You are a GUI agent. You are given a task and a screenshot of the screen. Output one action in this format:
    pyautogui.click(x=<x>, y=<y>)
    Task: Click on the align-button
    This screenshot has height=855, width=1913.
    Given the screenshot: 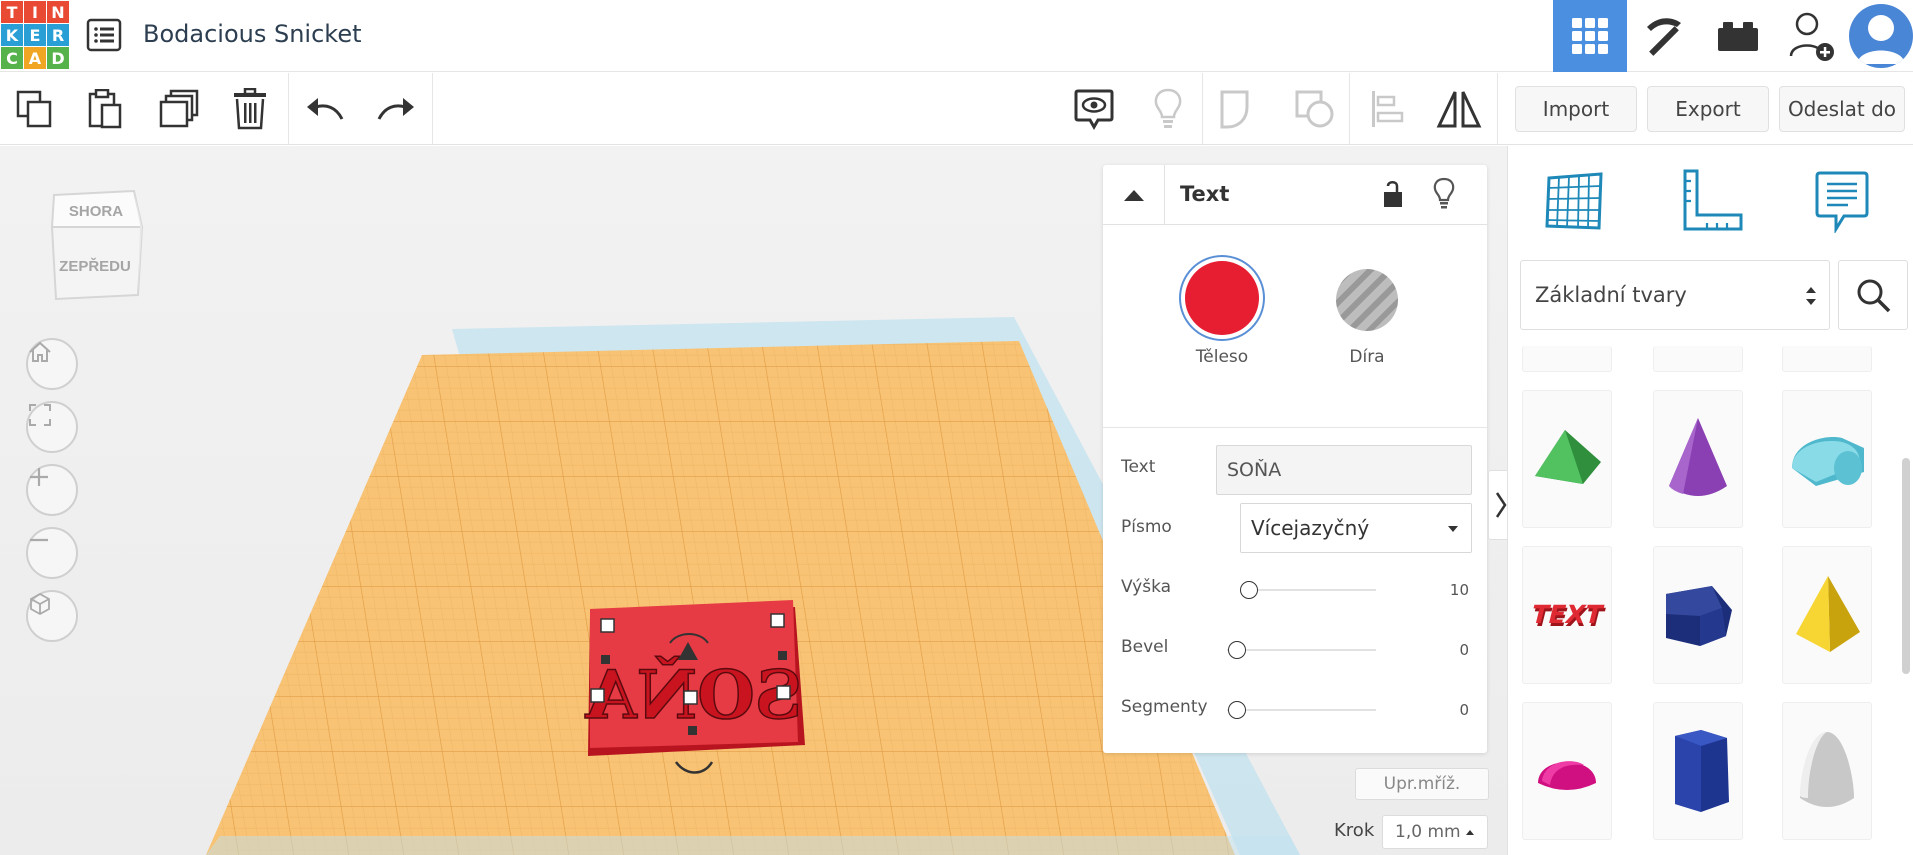 What is the action you would take?
    pyautogui.click(x=1387, y=109)
    